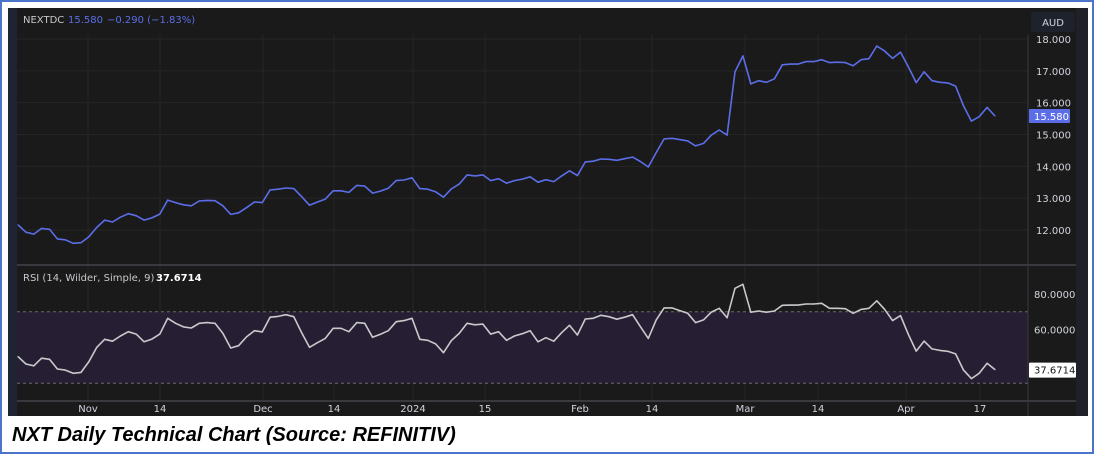  I want to click on x-tick-label: 14, so click(334, 409).